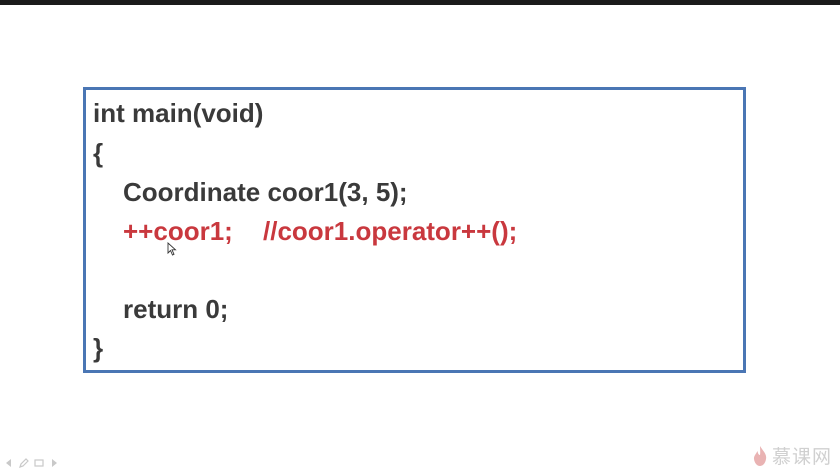 Image resolution: width=840 pixels, height=472 pixels. What do you see at coordinates (172, 249) in the screenshot?
I see `mouse-cursor-icon` at bounding box center [172, 249].